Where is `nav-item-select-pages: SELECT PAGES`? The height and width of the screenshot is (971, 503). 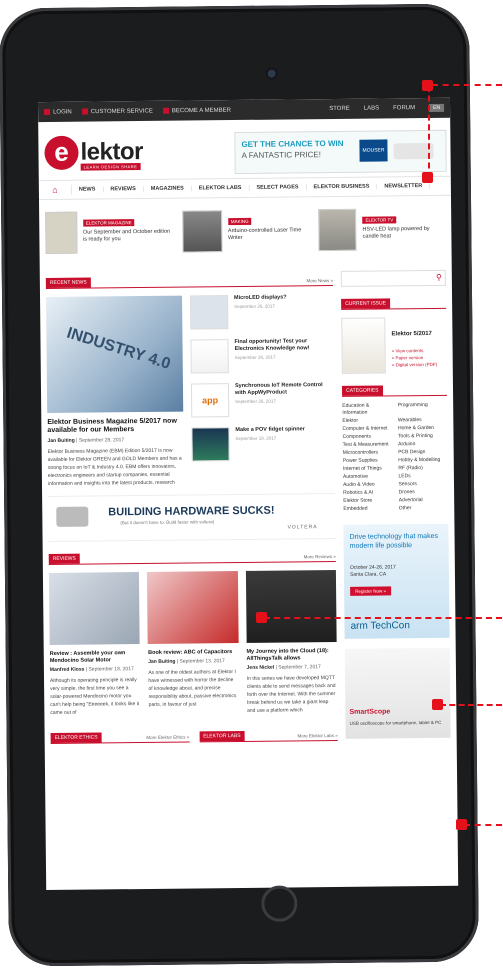 nav-item-select-pages: SELECT PAGES is located at coordinates (278, 187).